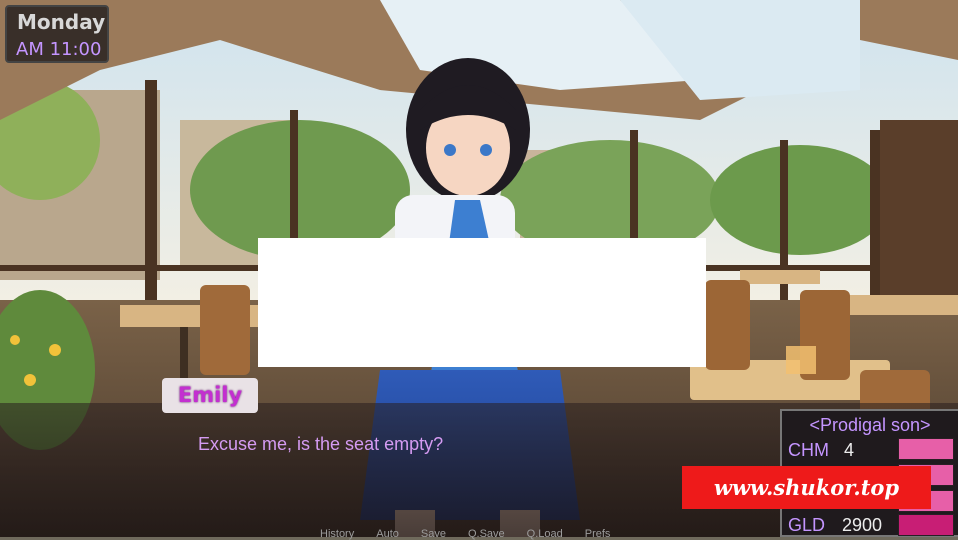 Image resolution: width=958 pixels, height=540 pixels. Describe the element at coordinates (849, 450) in the screenshot. I see `stat-value-chm: 4` at that location.